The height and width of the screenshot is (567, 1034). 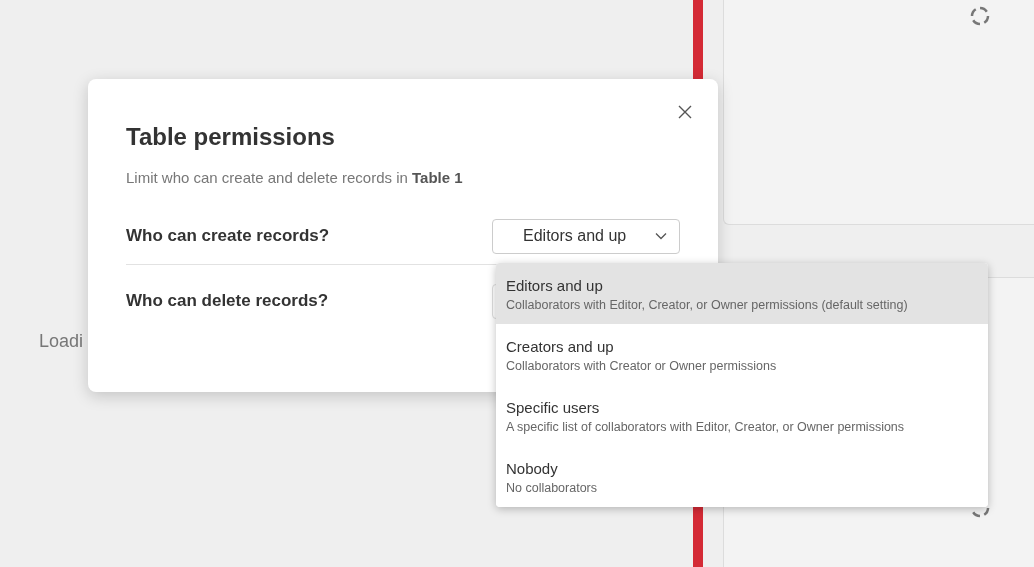 I want to click on chevron-icon, so click(x=661, y=236).